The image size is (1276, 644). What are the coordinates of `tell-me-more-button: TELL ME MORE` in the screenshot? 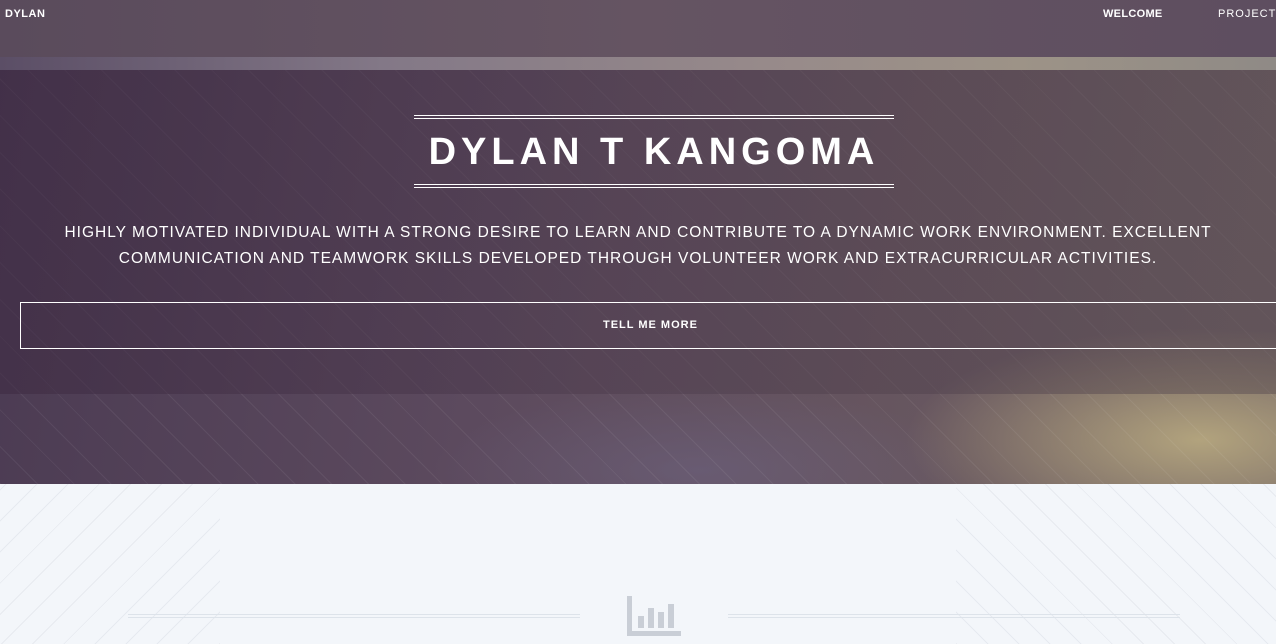 It's located at (648, 325).